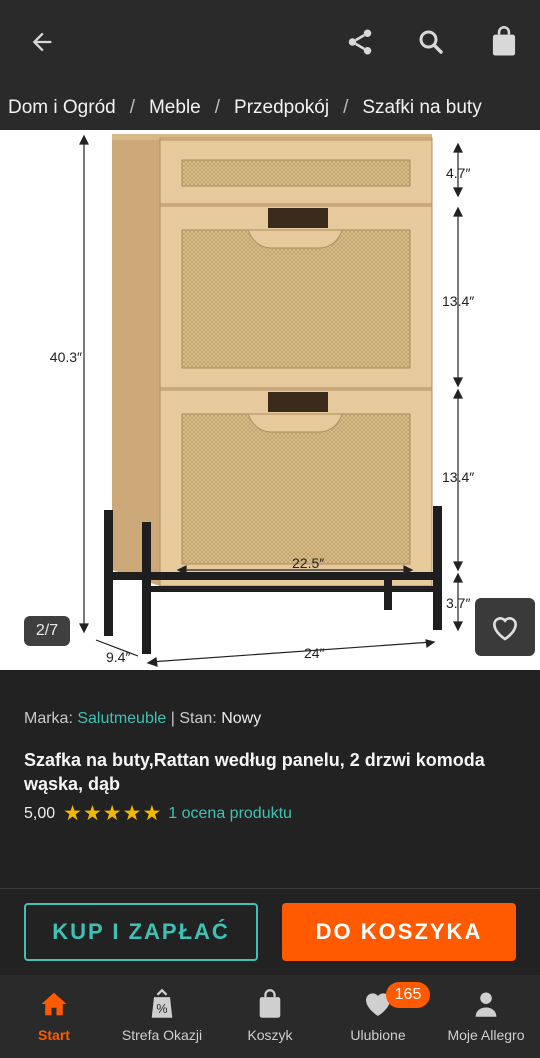 The image size is (540, 1058). I want to click on dim-legs: 3.7″, so click(458, 603).